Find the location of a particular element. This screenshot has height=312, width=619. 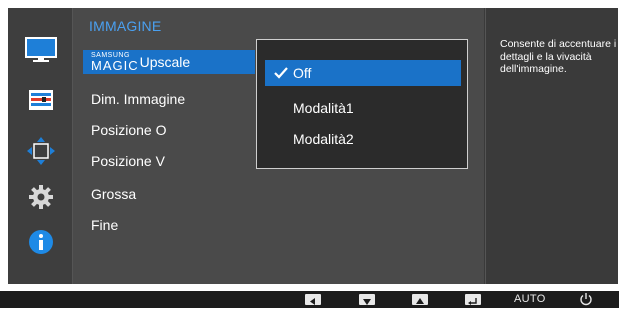

monitor-icon is located at coordinates (41, 51).